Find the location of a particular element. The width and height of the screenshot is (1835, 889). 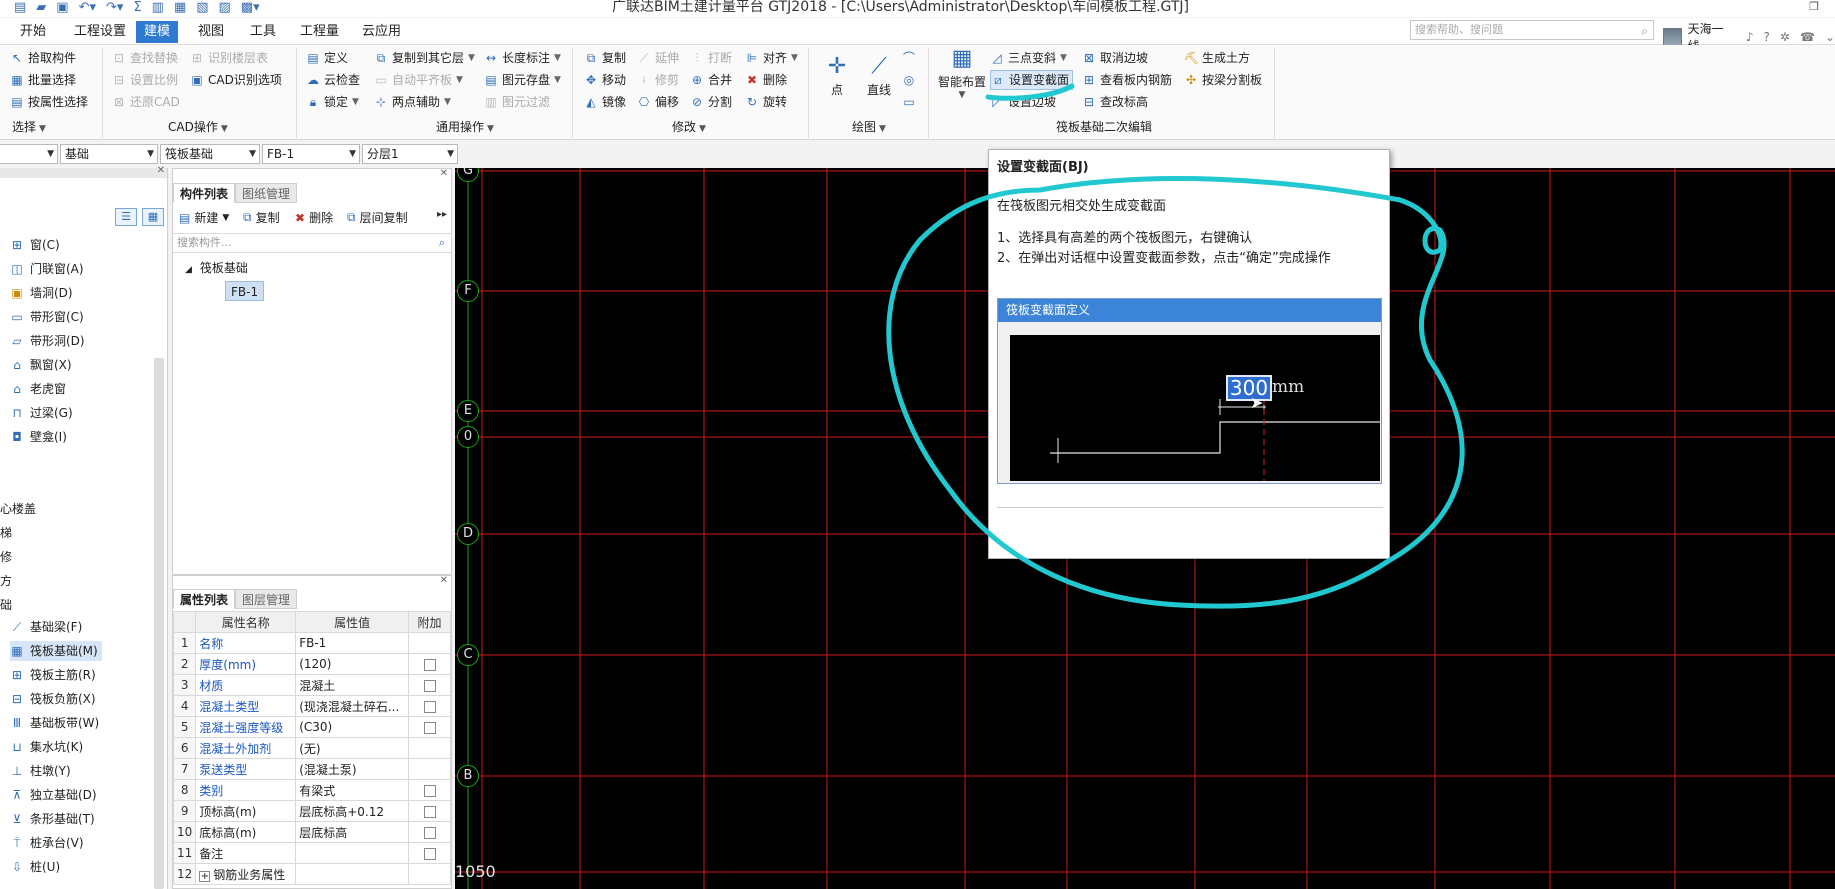

restore-cad-button: ⊠ 还原CAD is located at coordinates (146, 102).